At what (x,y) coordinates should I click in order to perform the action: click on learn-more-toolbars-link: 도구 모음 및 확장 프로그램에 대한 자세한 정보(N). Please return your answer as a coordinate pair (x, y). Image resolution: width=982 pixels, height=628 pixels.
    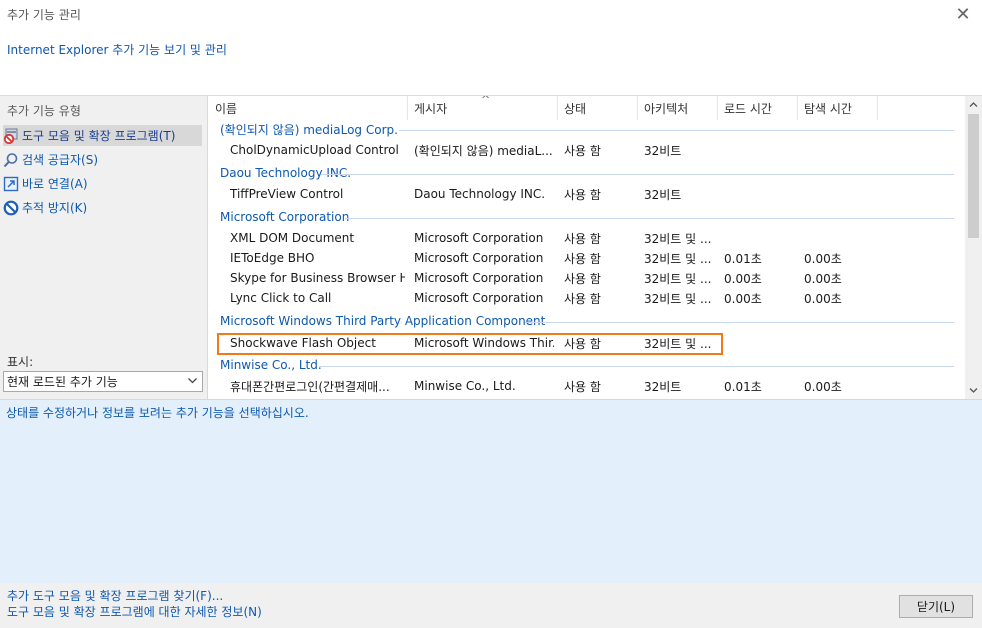
    Looking at the image, I should click on (134, 611).